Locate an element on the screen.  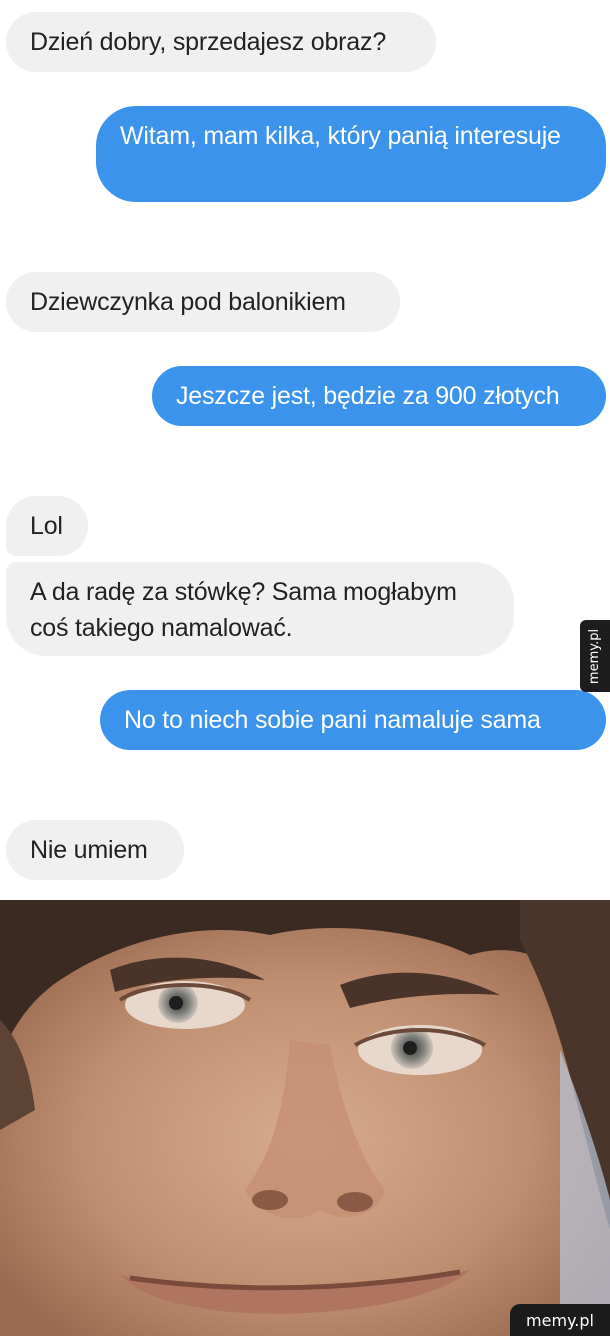
side-watermark-label: memy.pl is located at coordinates (595, 656).